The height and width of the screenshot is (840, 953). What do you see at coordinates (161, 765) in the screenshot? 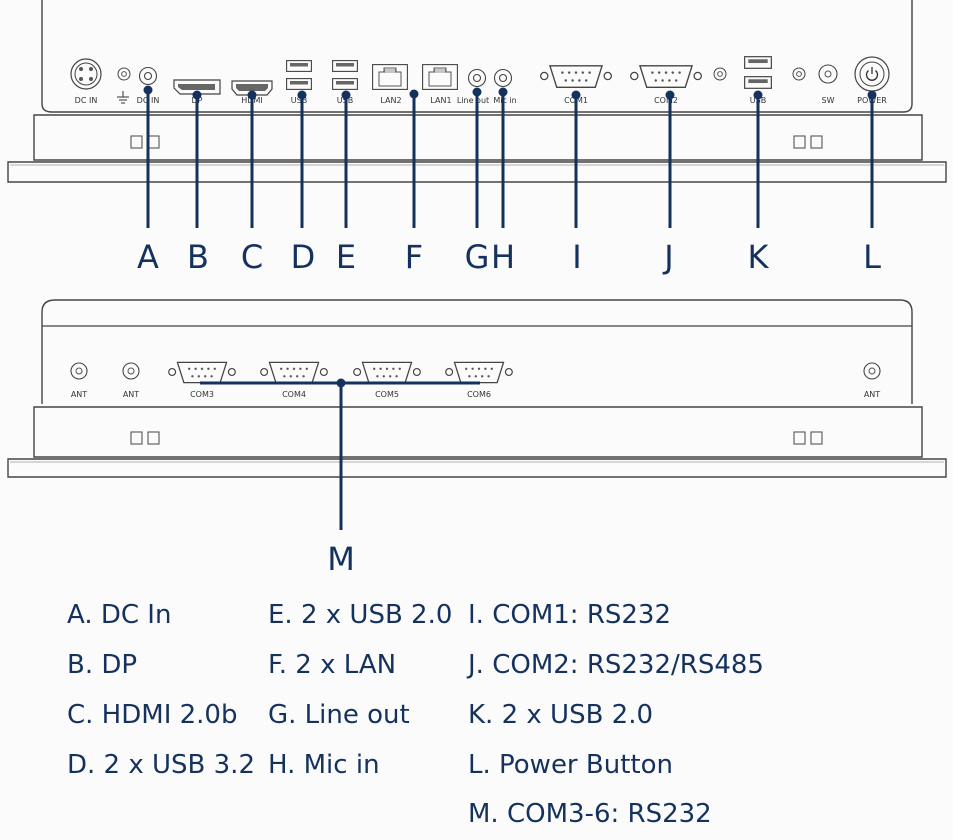
I see `legend-usb32: D. 2 x USB 3.2` at bounding box center [161, 765].